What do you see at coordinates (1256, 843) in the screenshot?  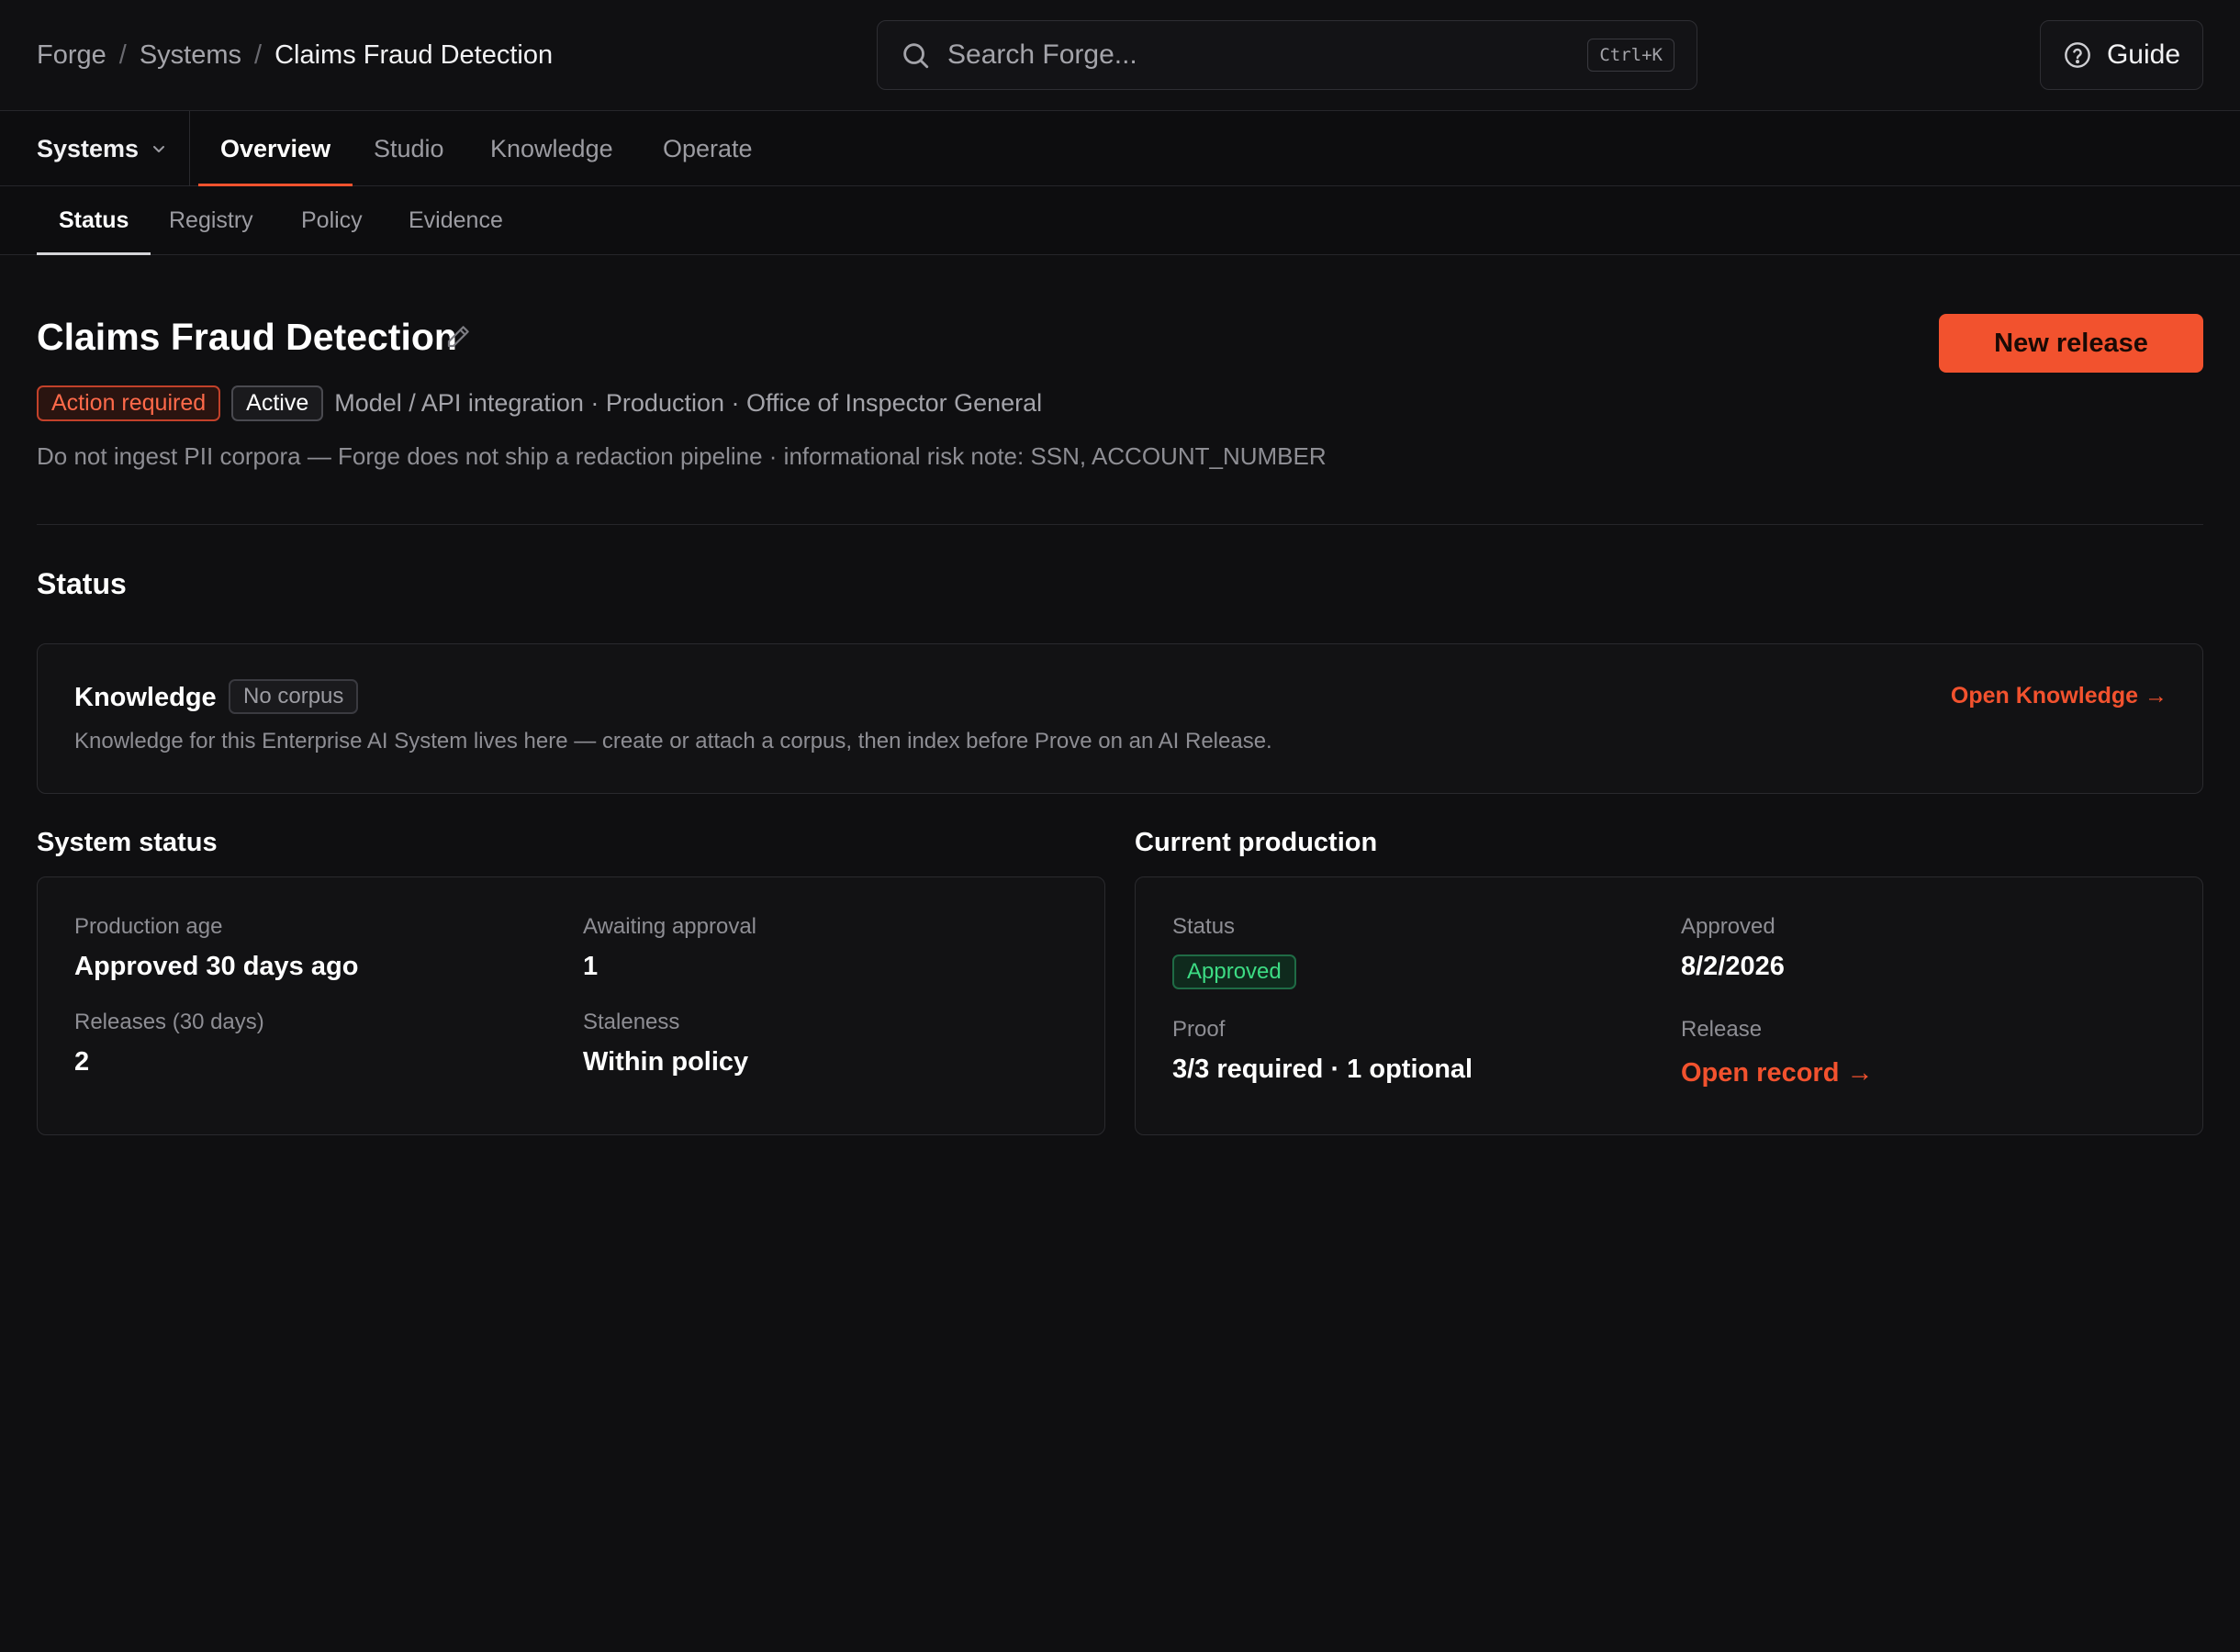 I see `current-production-title: Current production` at bounding box center [1256, 843].